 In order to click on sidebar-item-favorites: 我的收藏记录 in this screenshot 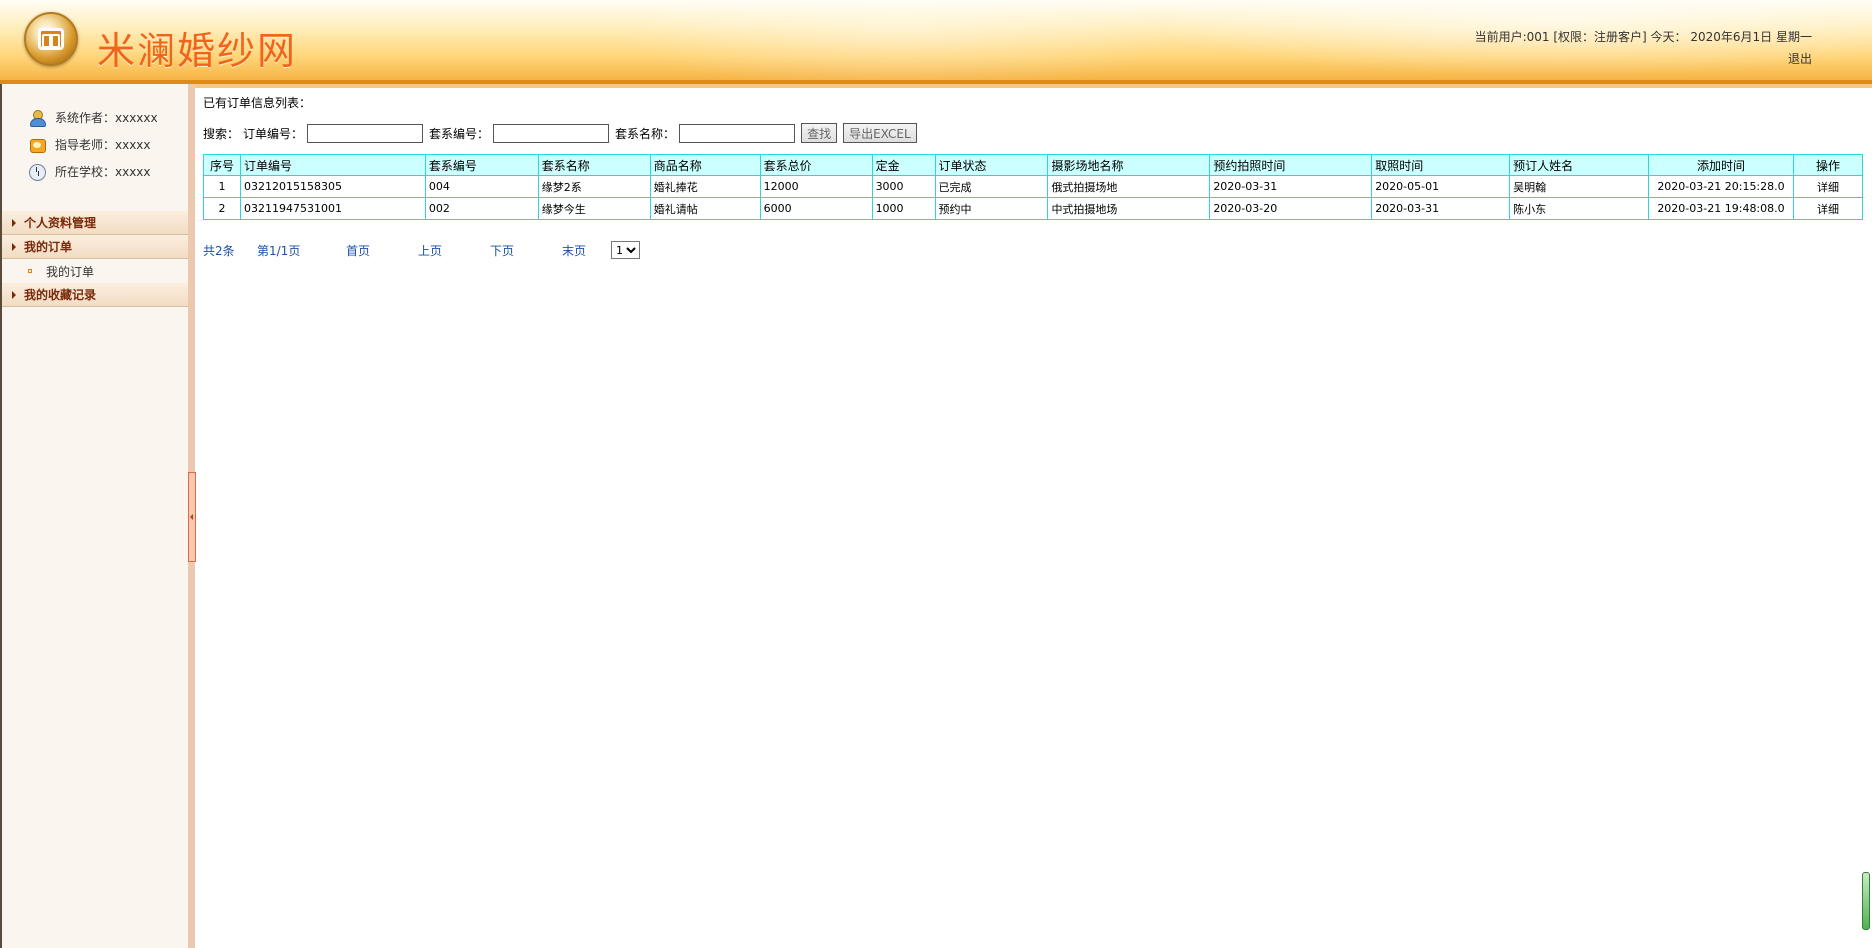, I will do `click(95, 295)`.